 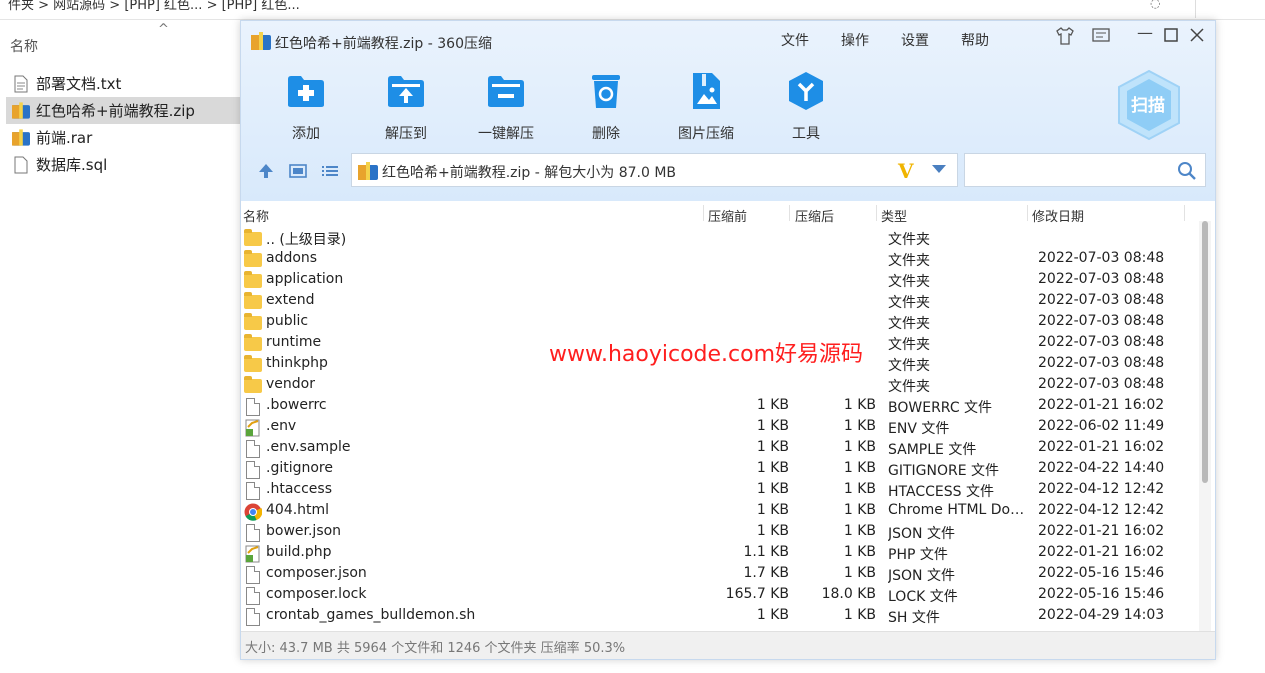 I want to click on column-before-size: 压缩前, so click(x=727, y=215).